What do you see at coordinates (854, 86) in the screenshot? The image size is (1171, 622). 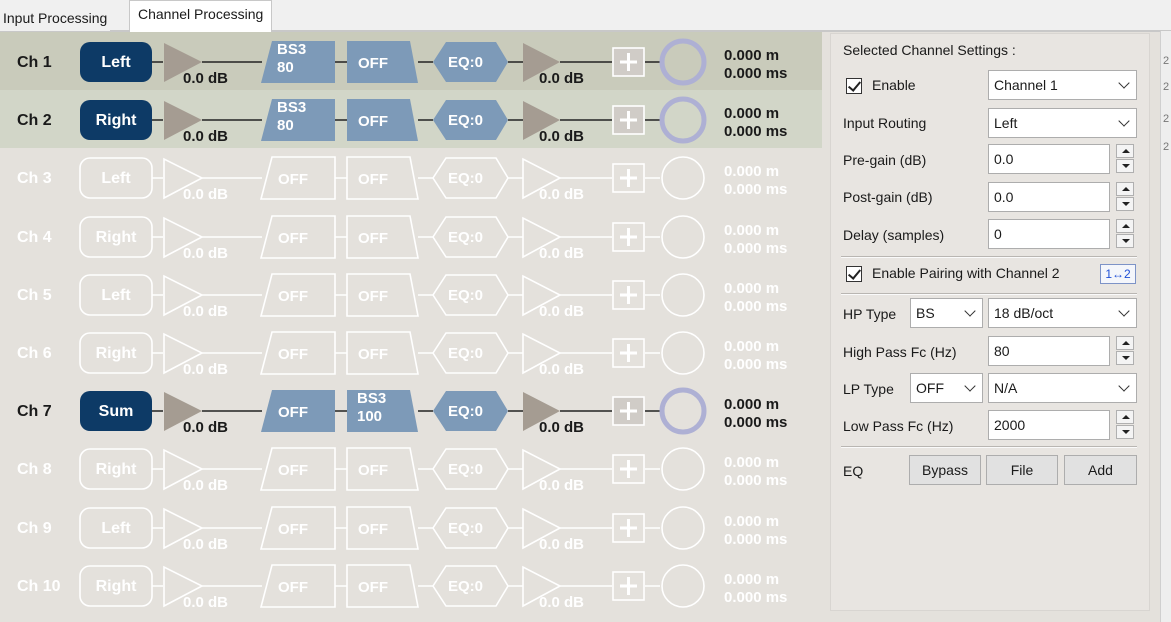 I see `enable-checkbox` at bounding box center [854, 86].